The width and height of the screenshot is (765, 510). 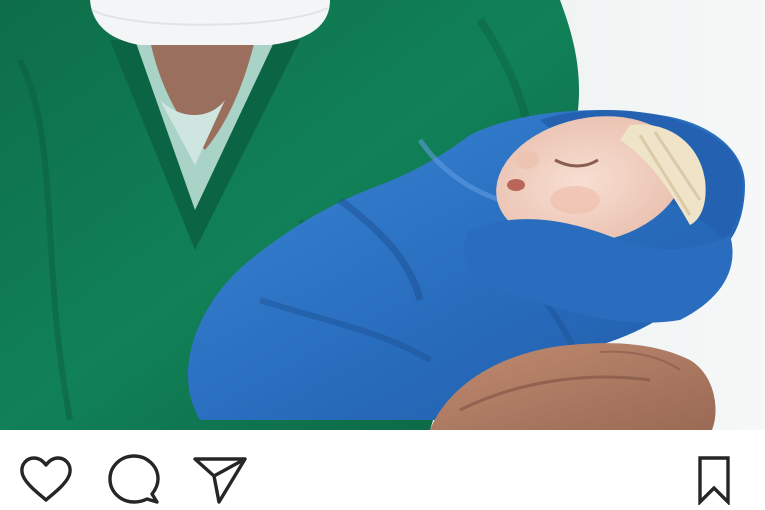 I want to click on bookmark-icon, so click(x=714, y=480).